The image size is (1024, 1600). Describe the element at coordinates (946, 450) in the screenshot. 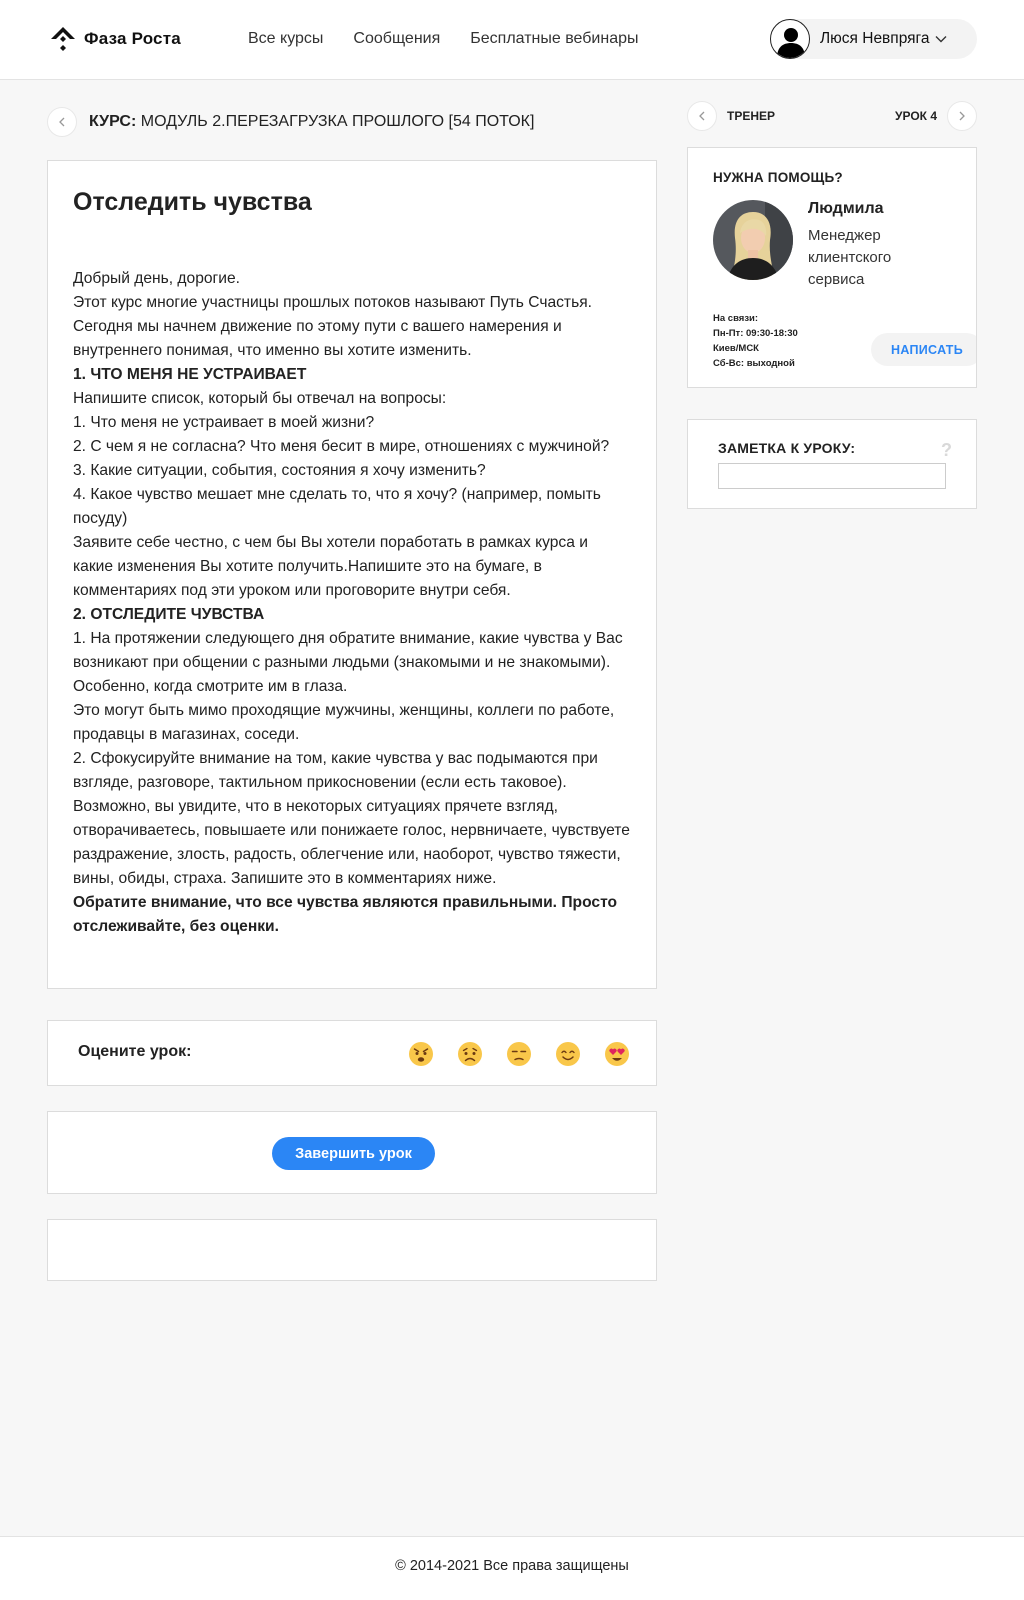

I see `help-question-icon: ?` at that location.